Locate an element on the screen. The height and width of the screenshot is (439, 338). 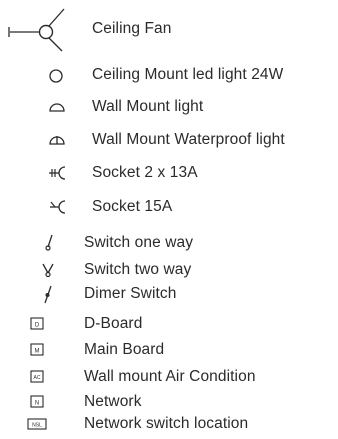
ceiling-fan-icon is located at coordinates (39, 30).